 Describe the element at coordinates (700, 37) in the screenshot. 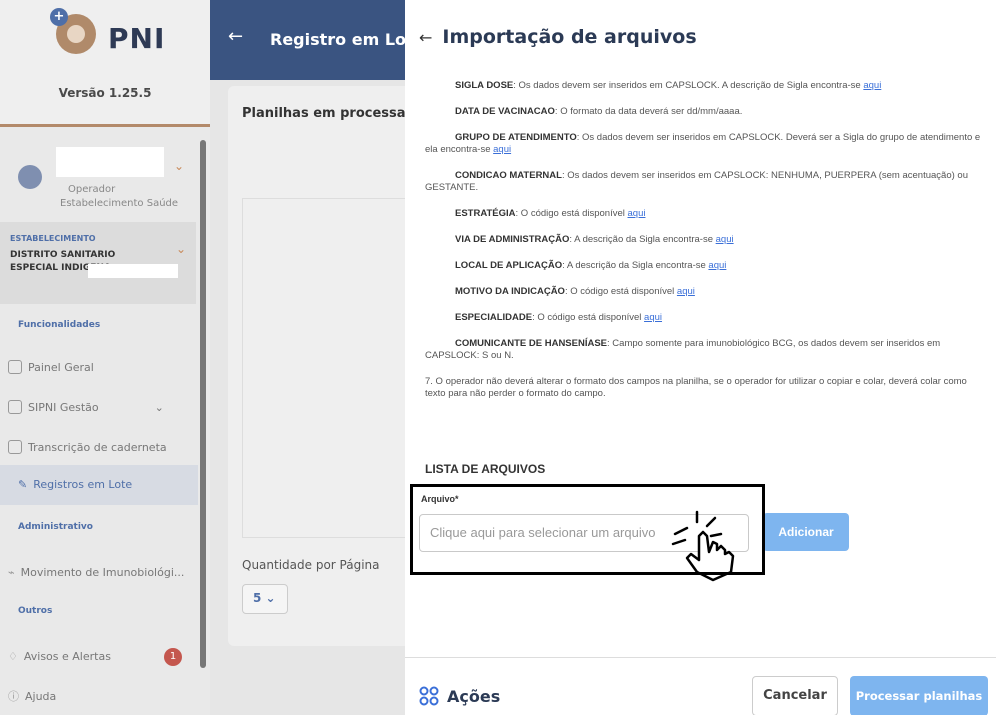

I see `drawer-header: ← Importação de arquivos` at that location.